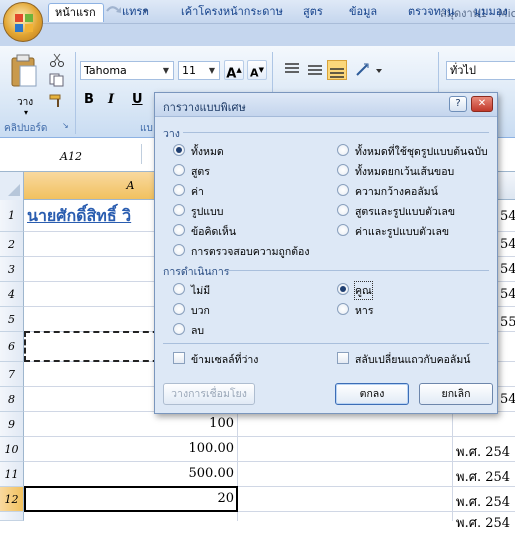 The width and height of the screenshot is (515, 533). What do you see at coordinates (483, 476) in the screenshot?
I see `cell-right-11: พ.ศ. 254` at bounding box center [483, 476].